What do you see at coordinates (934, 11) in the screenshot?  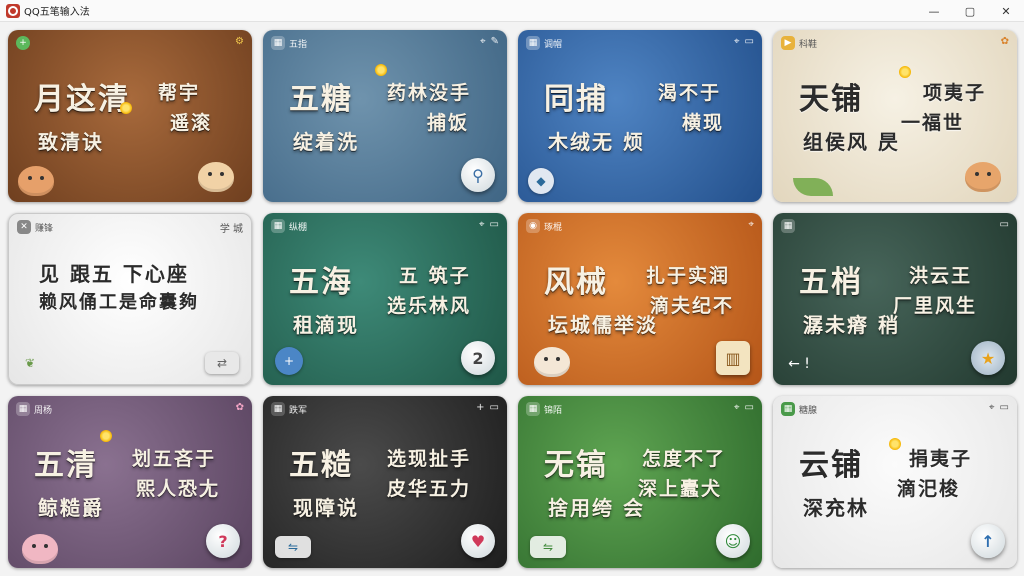 I see `minimize-button: —` at bounding box center [934, 11].